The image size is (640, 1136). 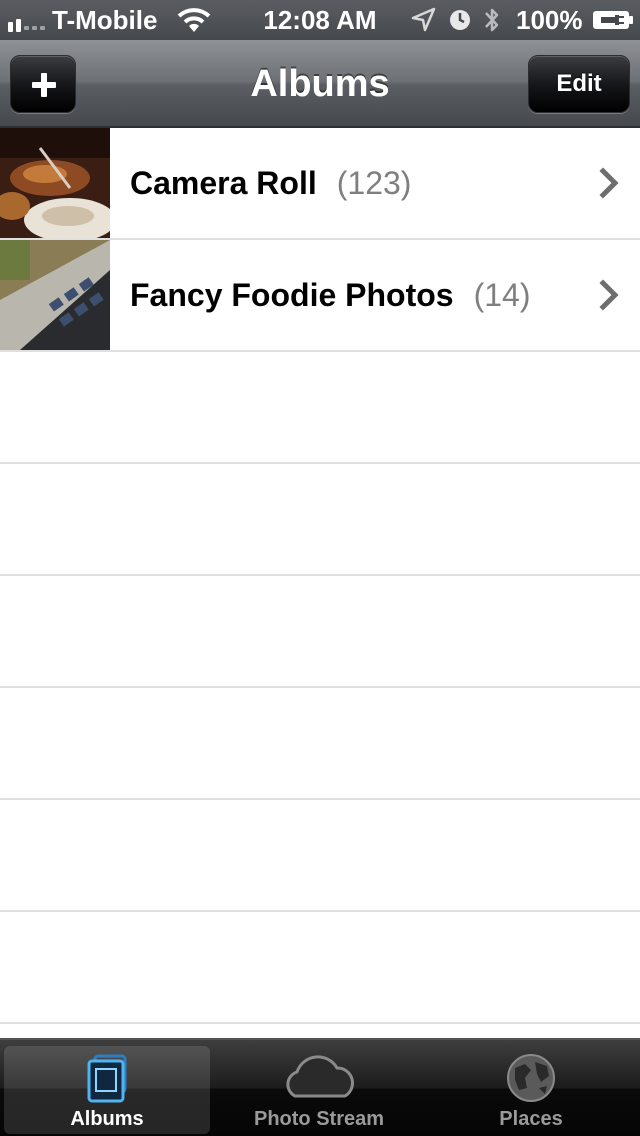 What do you see at coordinates (531, 1078) in the screenshot?
I see `globe-icon` at bounding box center [531, 1078].